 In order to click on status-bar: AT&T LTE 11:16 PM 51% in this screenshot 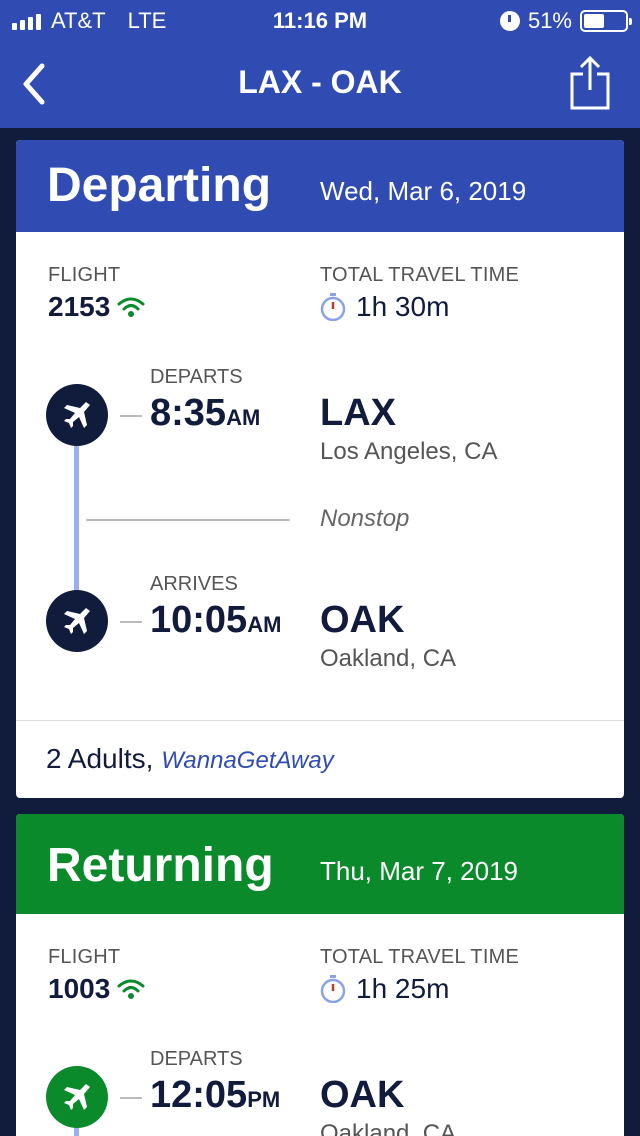, I will do `click(320, 20)`.